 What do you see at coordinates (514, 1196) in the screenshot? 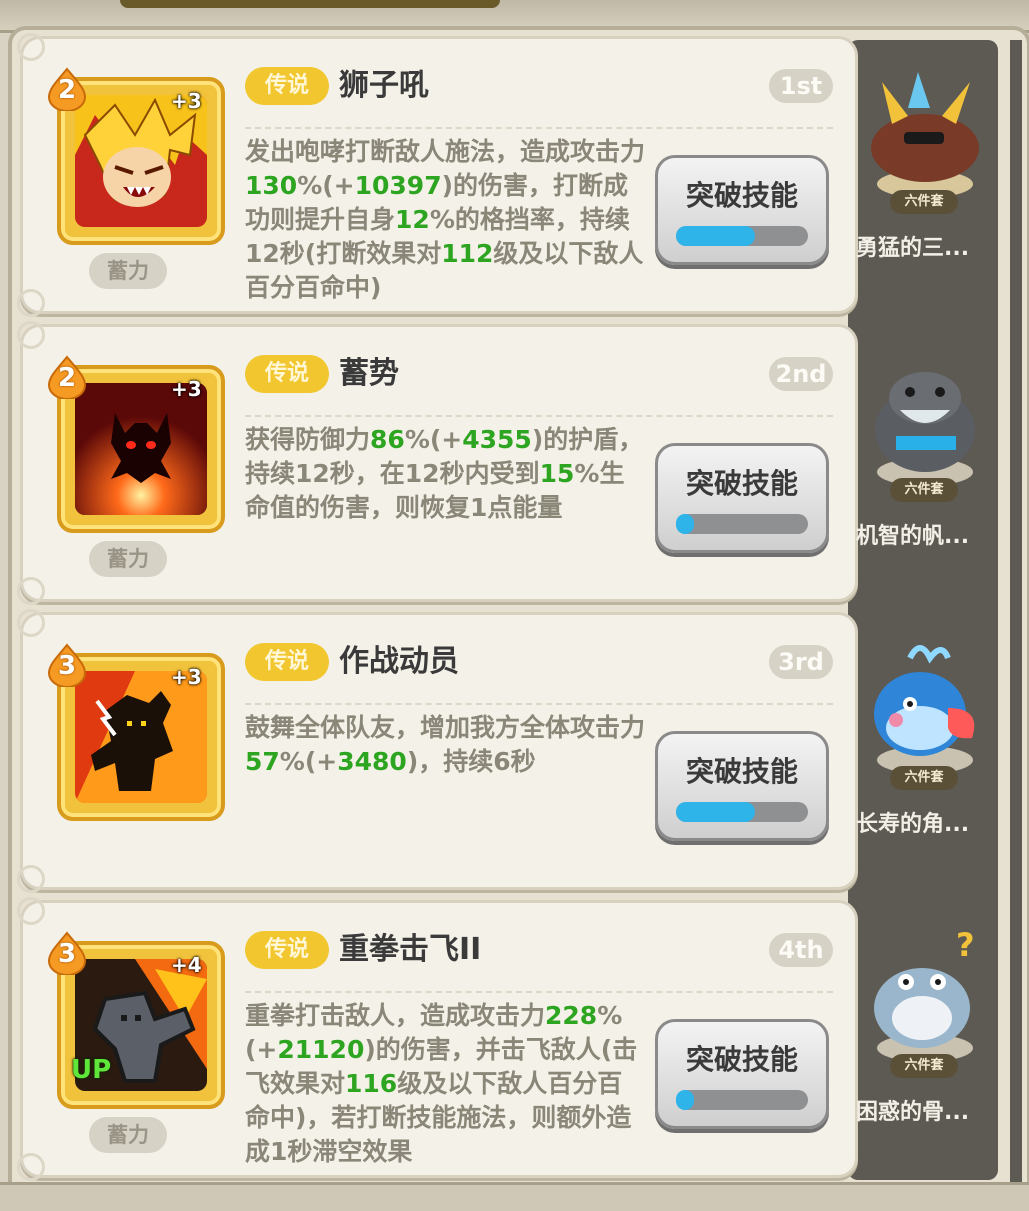
I see `bottom-bar` at bounding box center [514, 1196].